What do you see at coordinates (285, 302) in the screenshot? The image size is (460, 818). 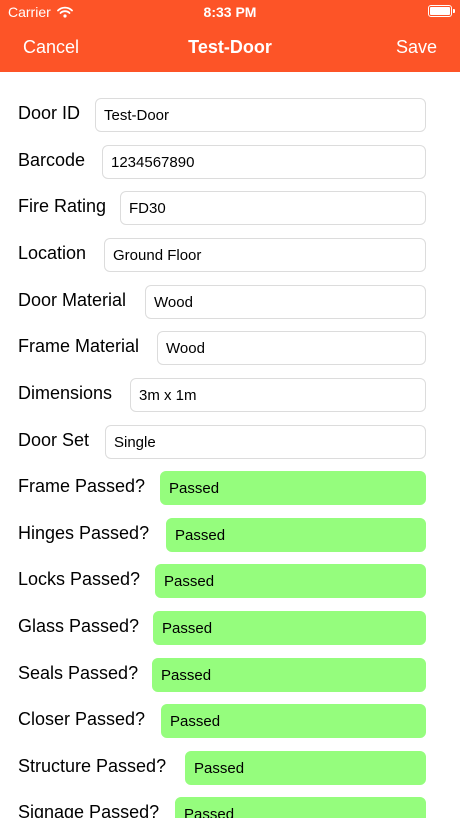 I see `door-material-field` at bounding box center [285, 302].